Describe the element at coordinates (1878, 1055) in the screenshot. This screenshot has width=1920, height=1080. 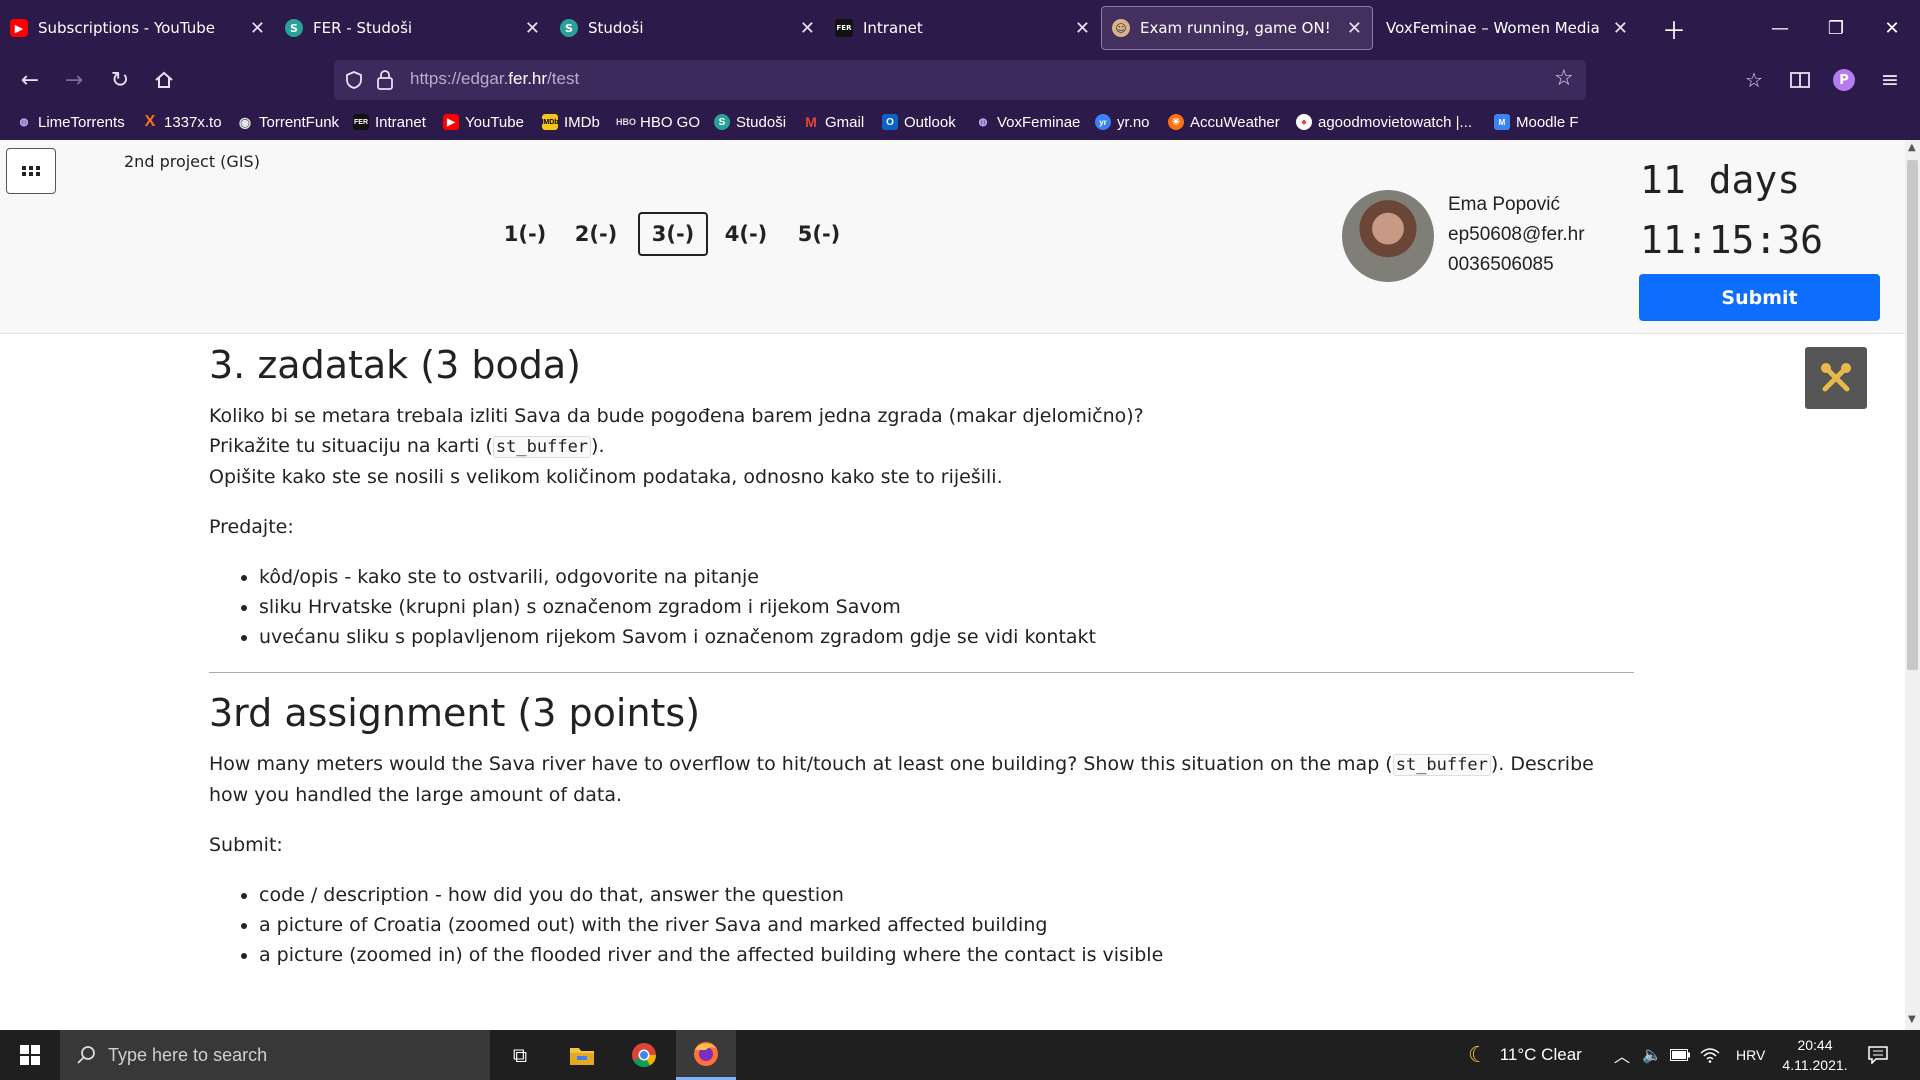
I see `notifications-icon` at that location.